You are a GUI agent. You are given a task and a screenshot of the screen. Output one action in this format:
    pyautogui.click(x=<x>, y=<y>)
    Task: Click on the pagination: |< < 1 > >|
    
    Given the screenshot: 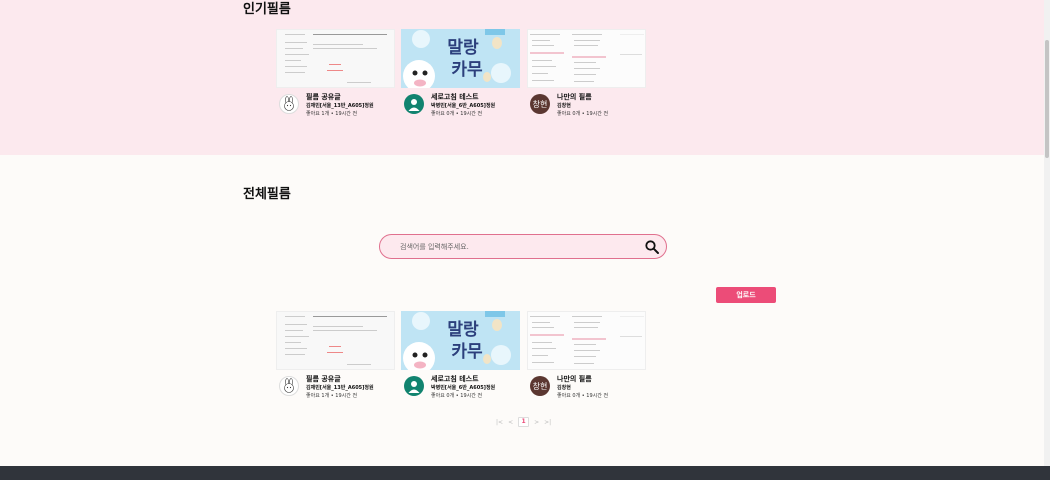 What is the action you would take?
    pyautogui.click(x=523, y=422)
    